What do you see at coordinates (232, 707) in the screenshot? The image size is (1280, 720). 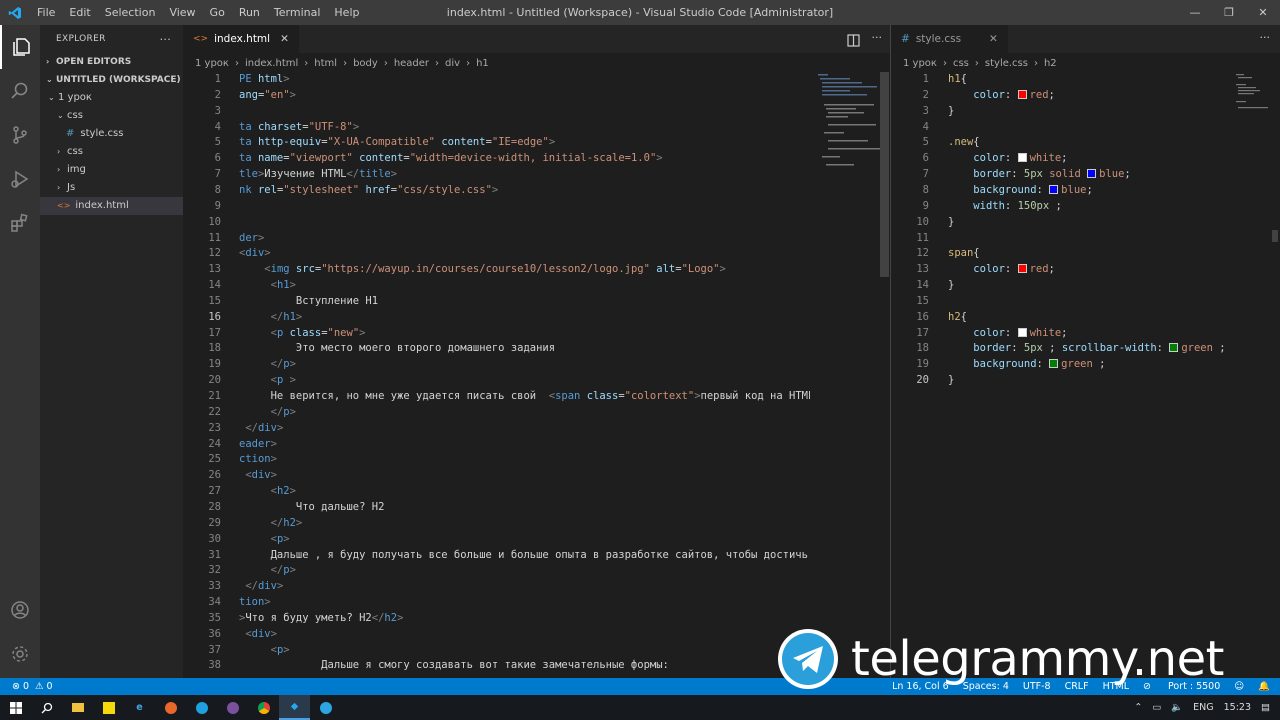 I see `viber-icon` at bounding box center [232, 707].